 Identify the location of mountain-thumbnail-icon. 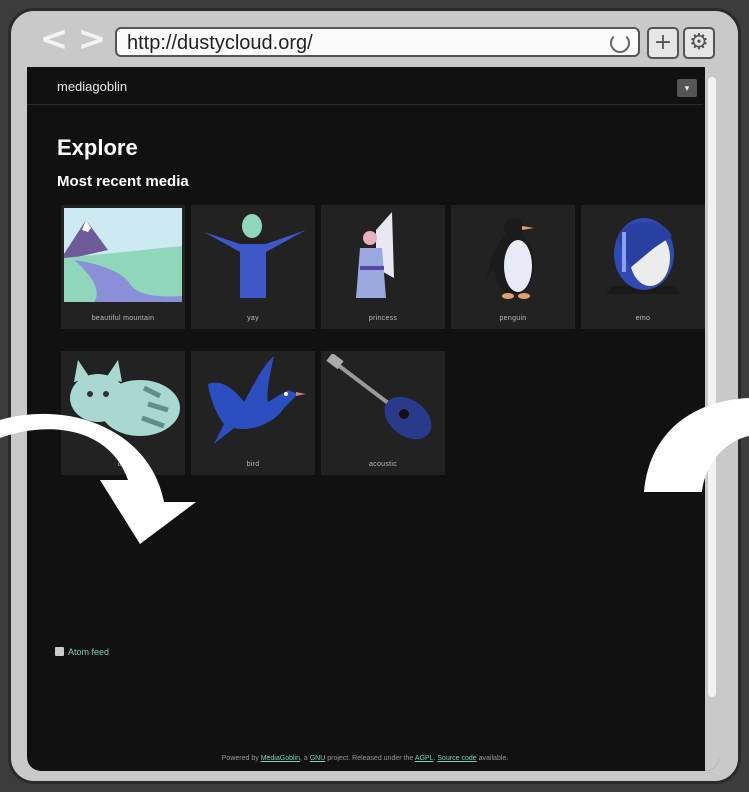
(123, 255).